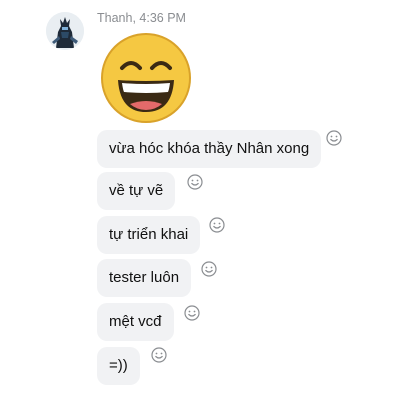  What do you see at coordinates (141, 18) in the screenshot?
I see `sender-name-time: Thanh, 4:36 PM` at bounding box center [141, 18].